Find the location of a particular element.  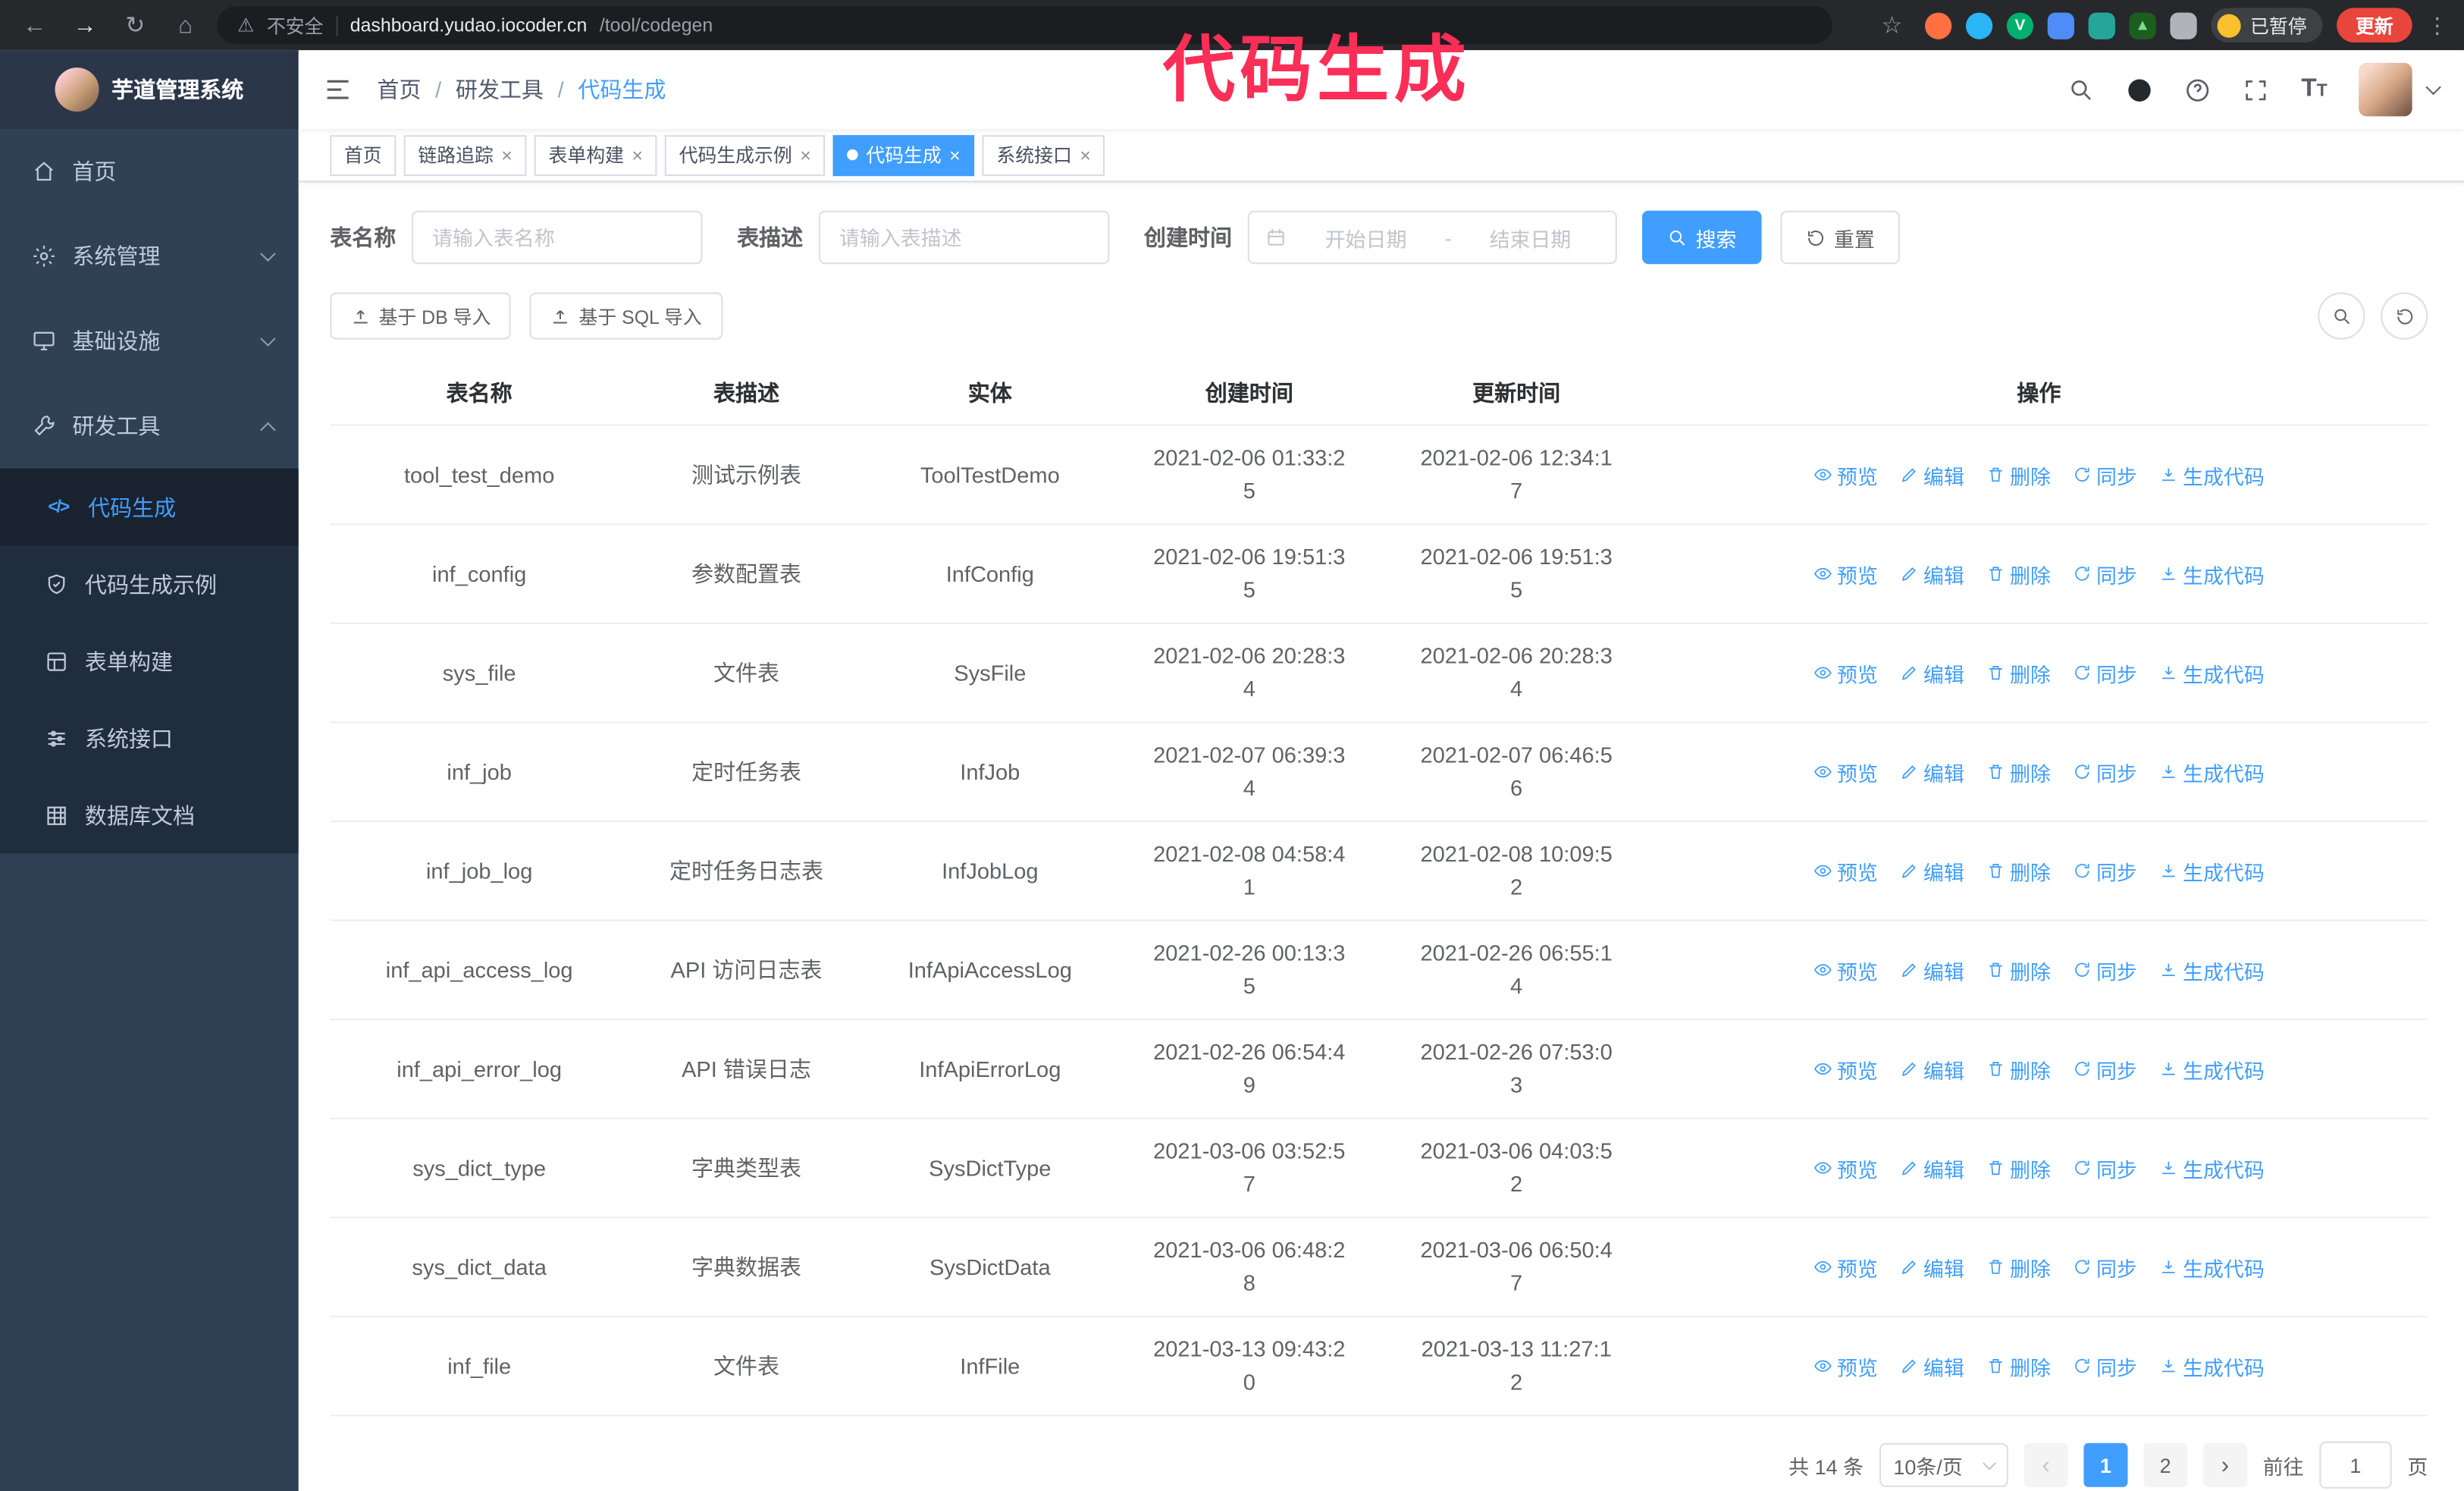

breadcrumb-home: 首页 is located at coordinates (399, 89).